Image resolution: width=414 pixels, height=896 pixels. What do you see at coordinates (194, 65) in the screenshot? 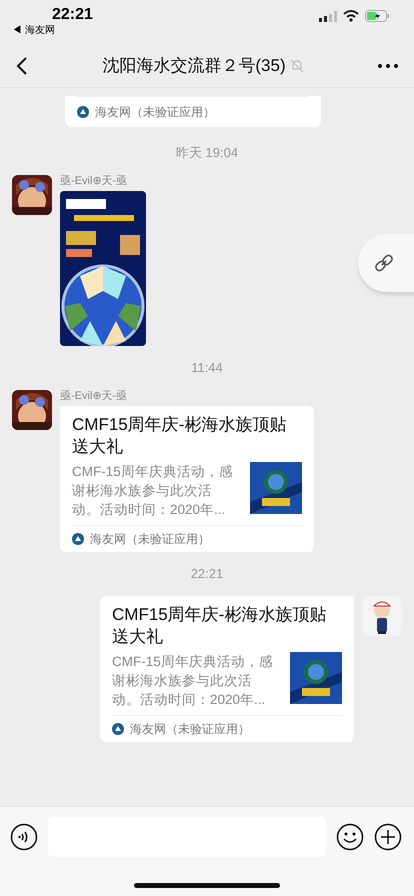
I see `chat-title: 沈阳海水交流群２号(35)` at bounding box center [194, 65].